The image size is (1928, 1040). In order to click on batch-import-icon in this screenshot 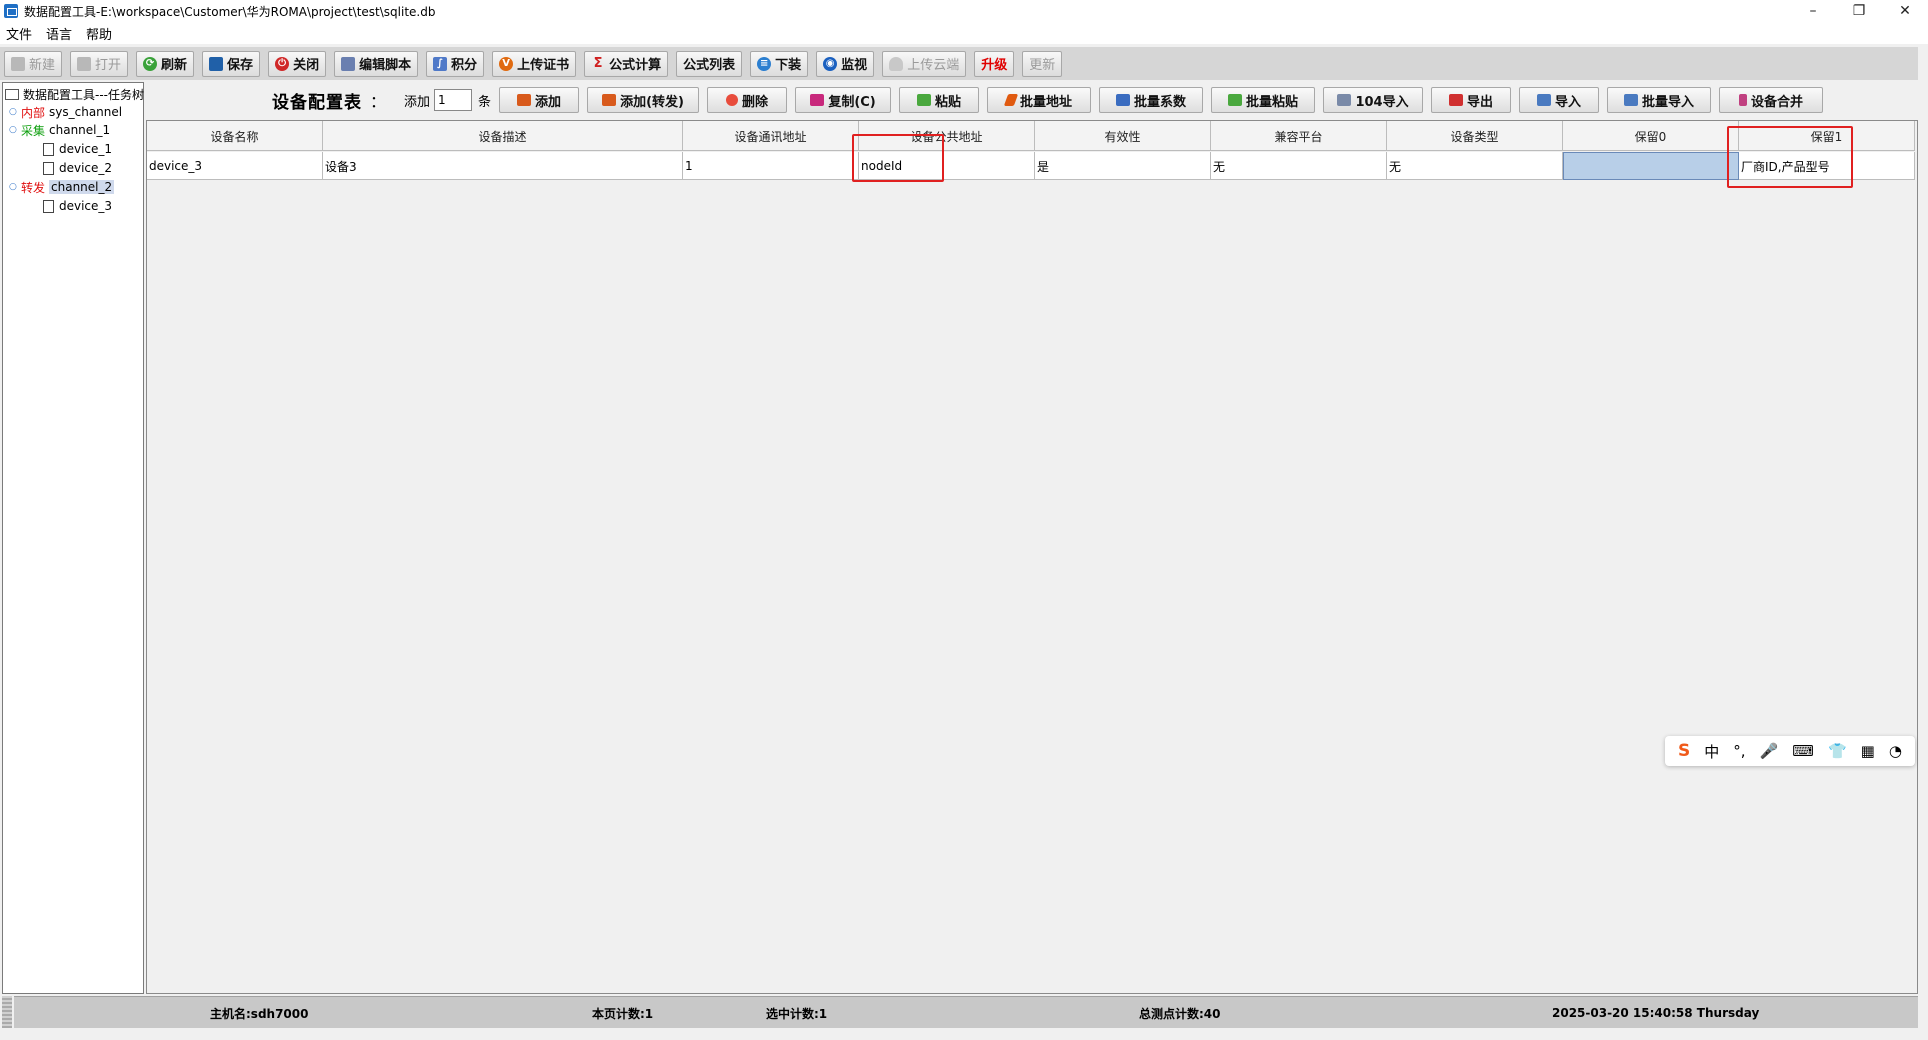, I will do `click(1631, 100)`.